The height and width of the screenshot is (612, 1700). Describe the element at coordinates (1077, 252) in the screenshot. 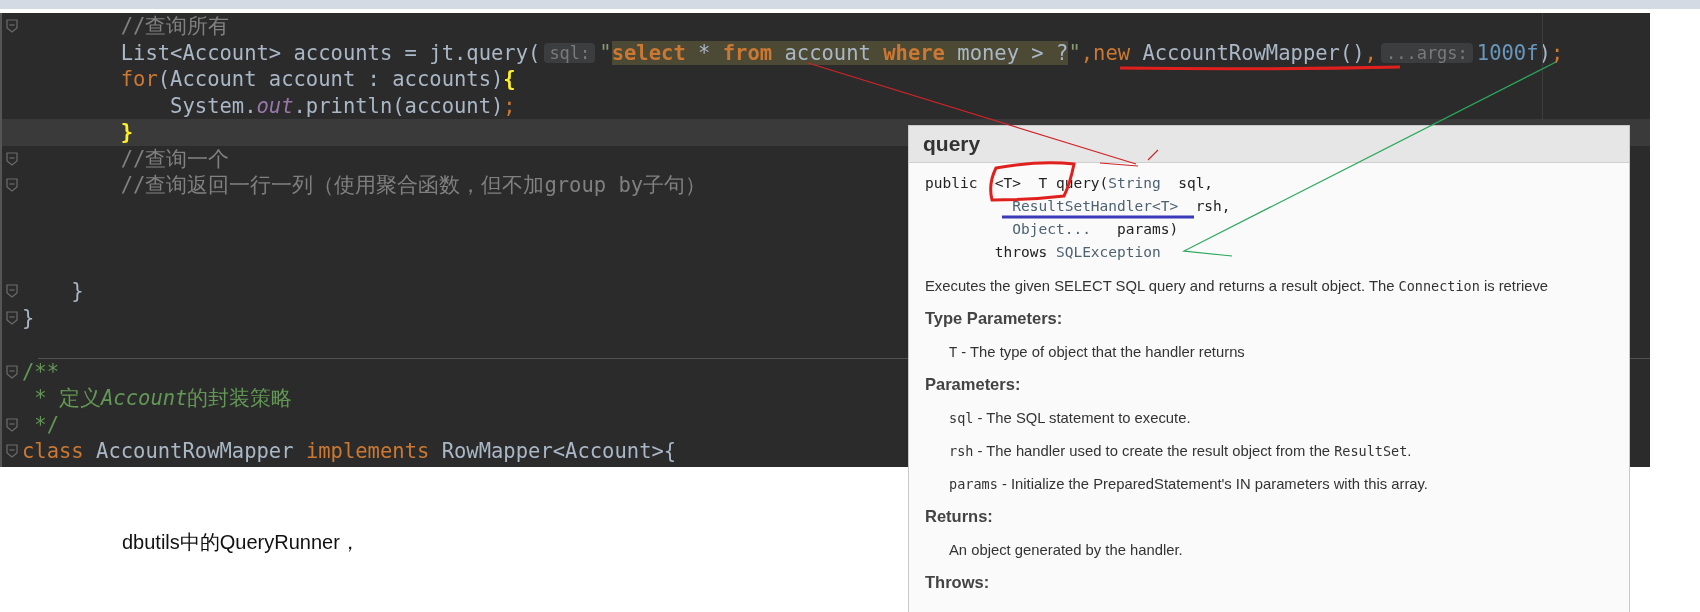

I see `signature-line: throws SQLException` at that location.